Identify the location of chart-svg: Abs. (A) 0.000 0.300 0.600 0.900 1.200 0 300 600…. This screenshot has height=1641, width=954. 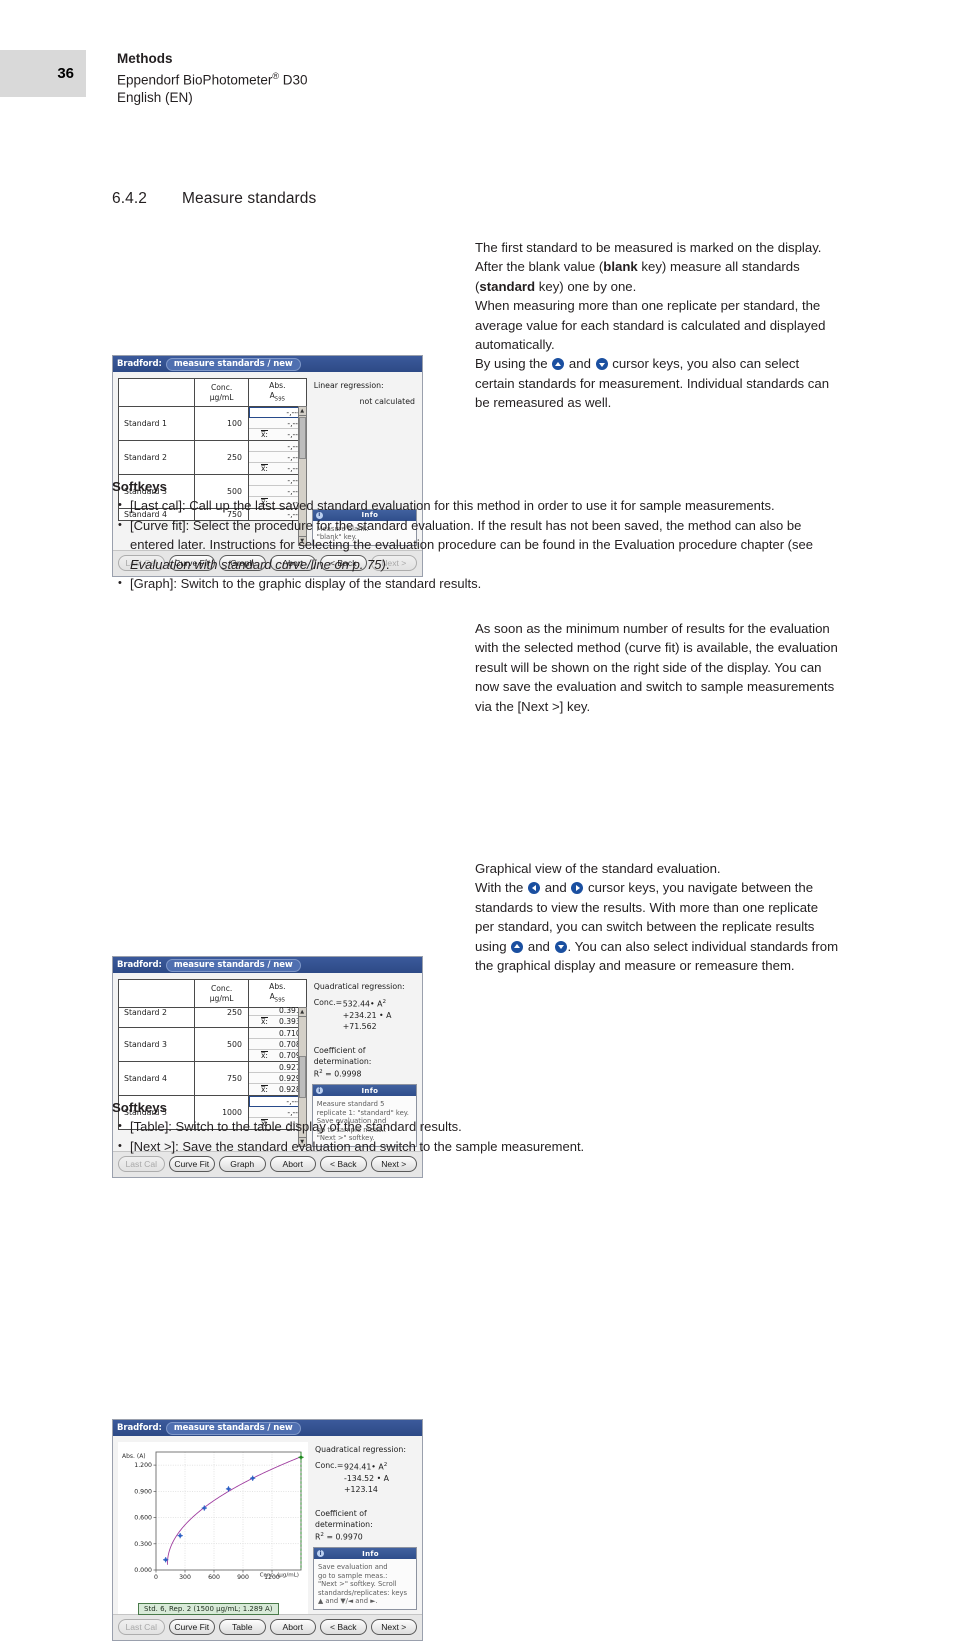
(213, 1528).